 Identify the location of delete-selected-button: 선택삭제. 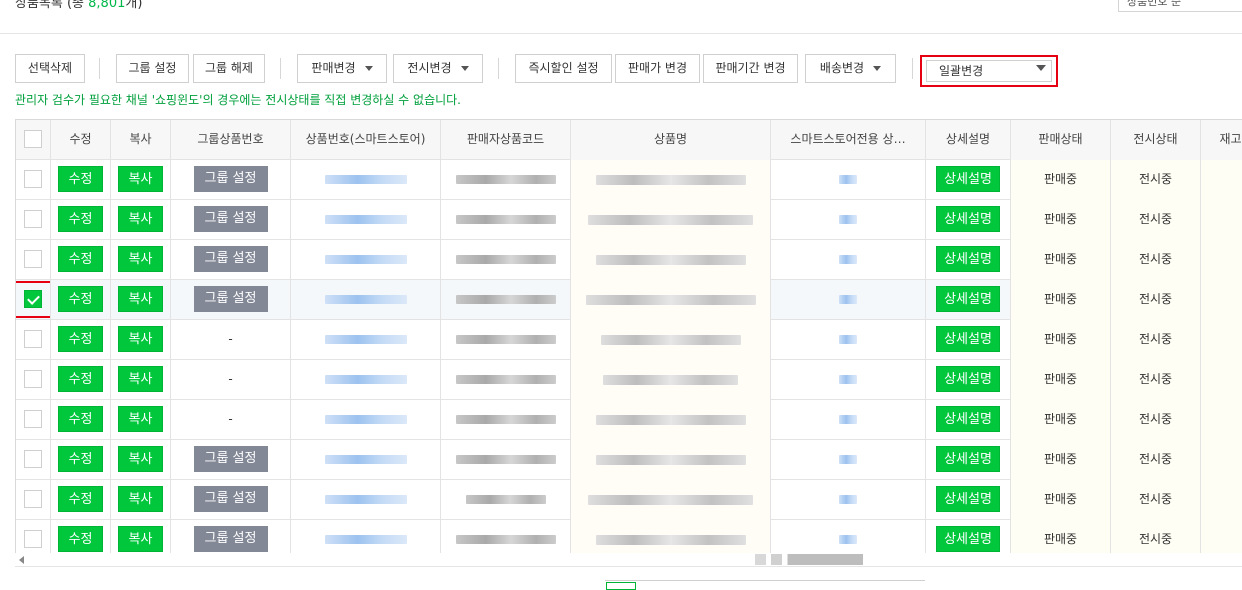
(50, 68).